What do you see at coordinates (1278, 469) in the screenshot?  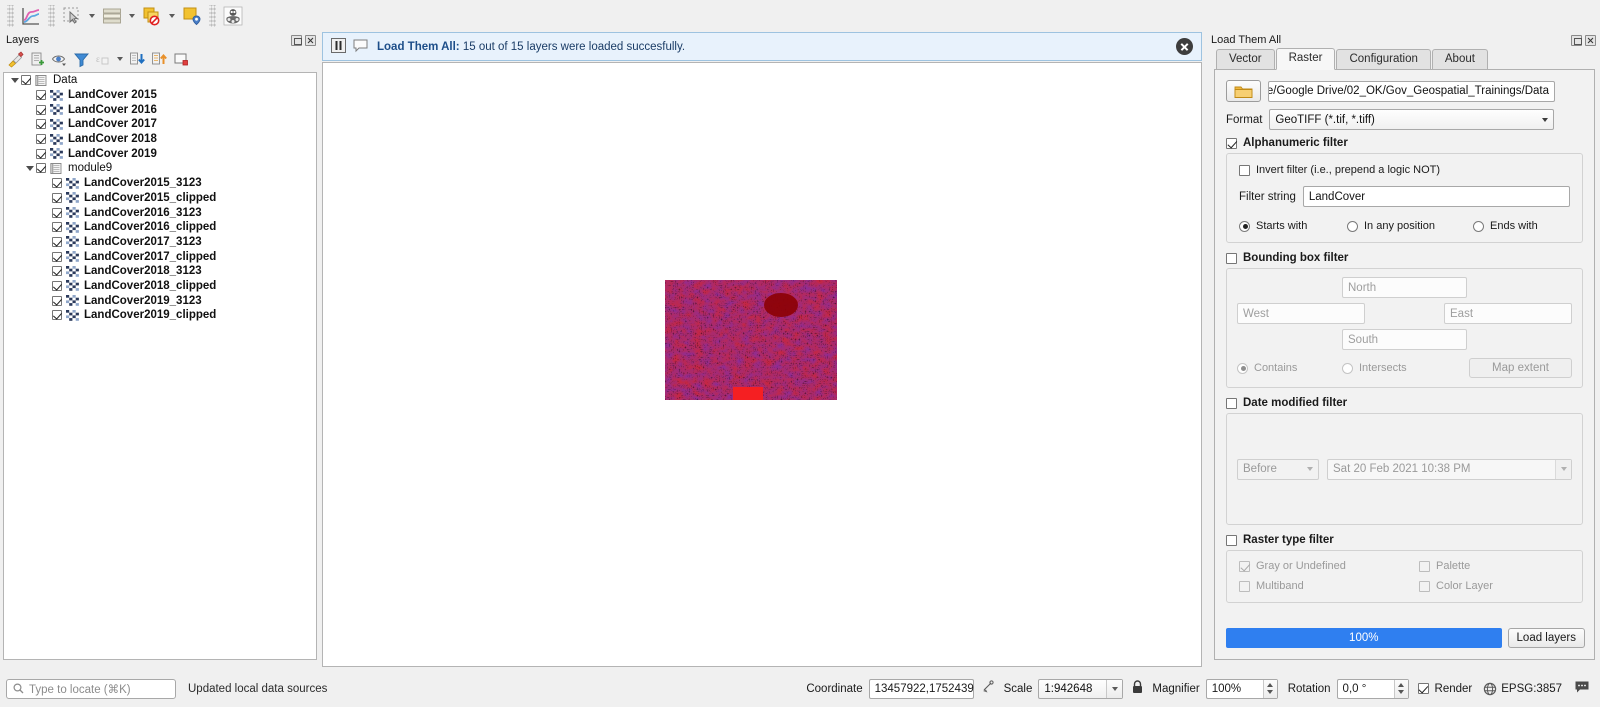 I see `date-operator-combobox: Before` at bounding box center [1278, 469].